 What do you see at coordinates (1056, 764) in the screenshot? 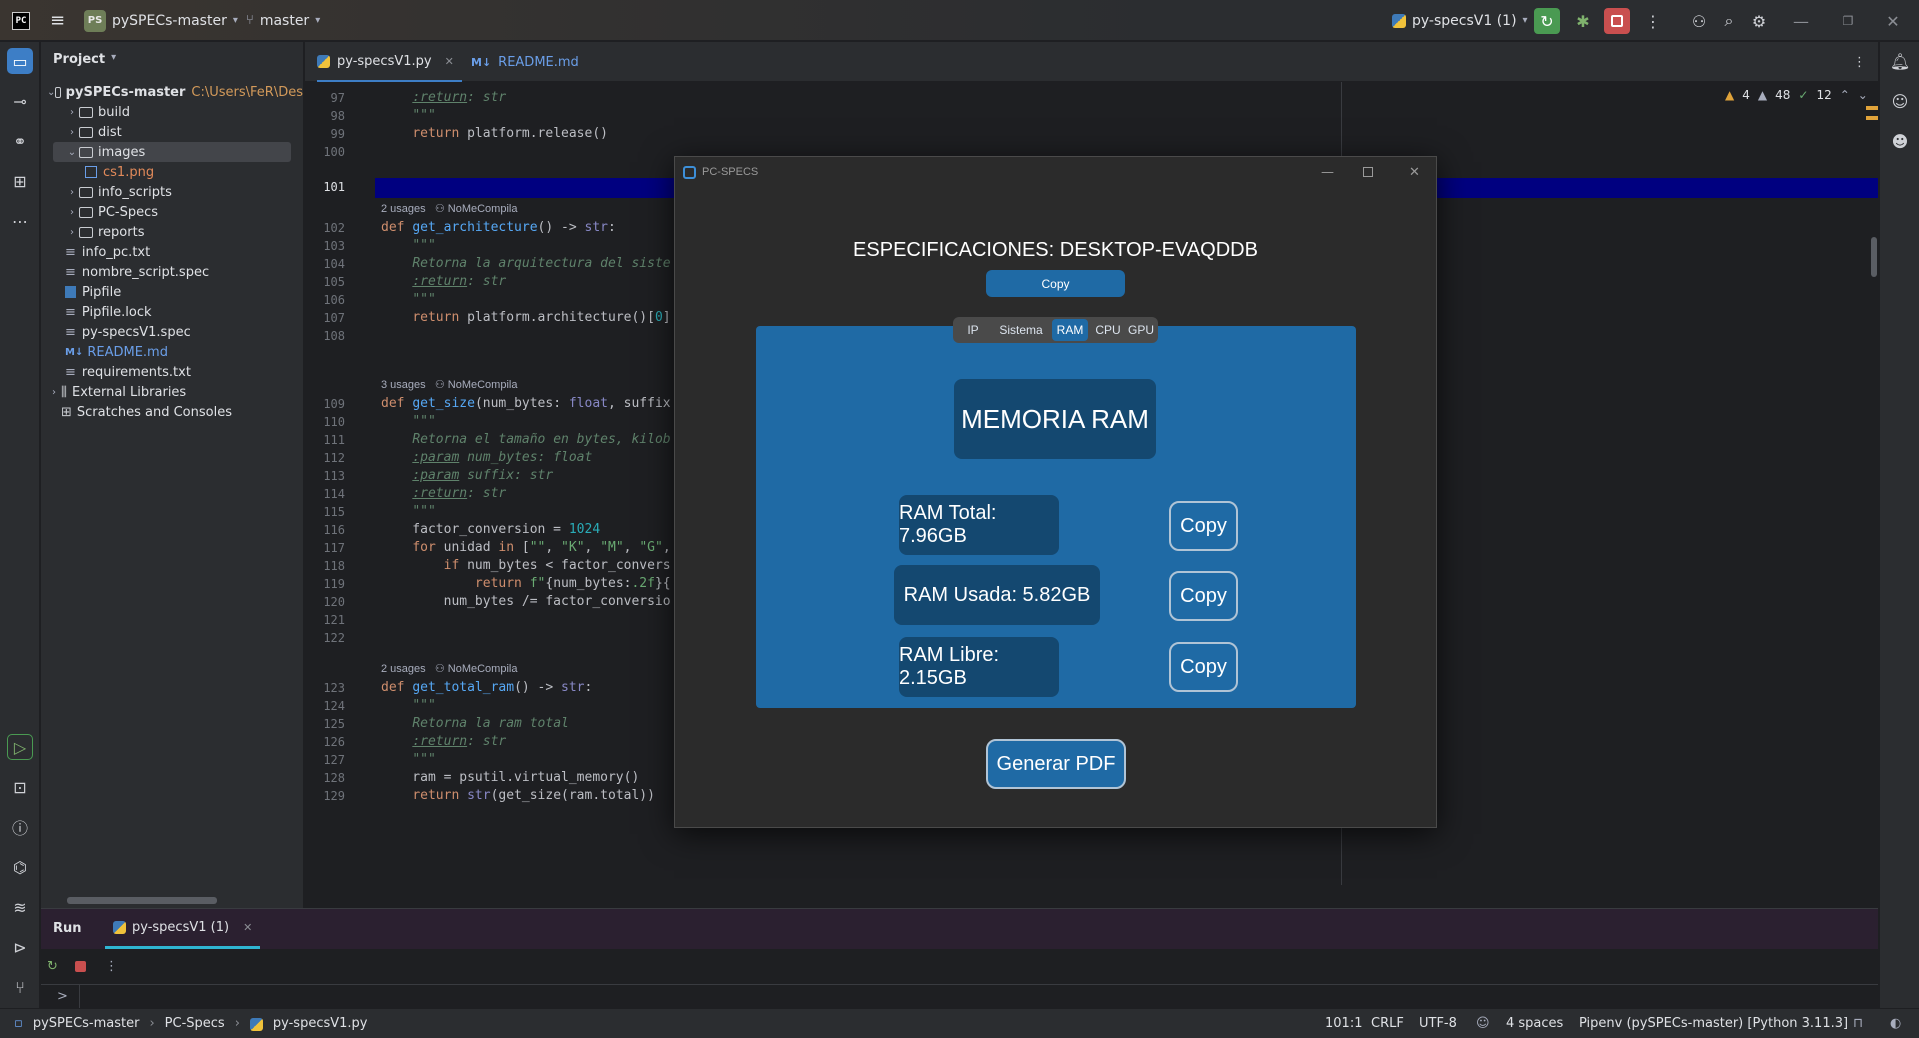
I see `generate-pdf-button: Generar PDF` at bounding box center [1056, 764].